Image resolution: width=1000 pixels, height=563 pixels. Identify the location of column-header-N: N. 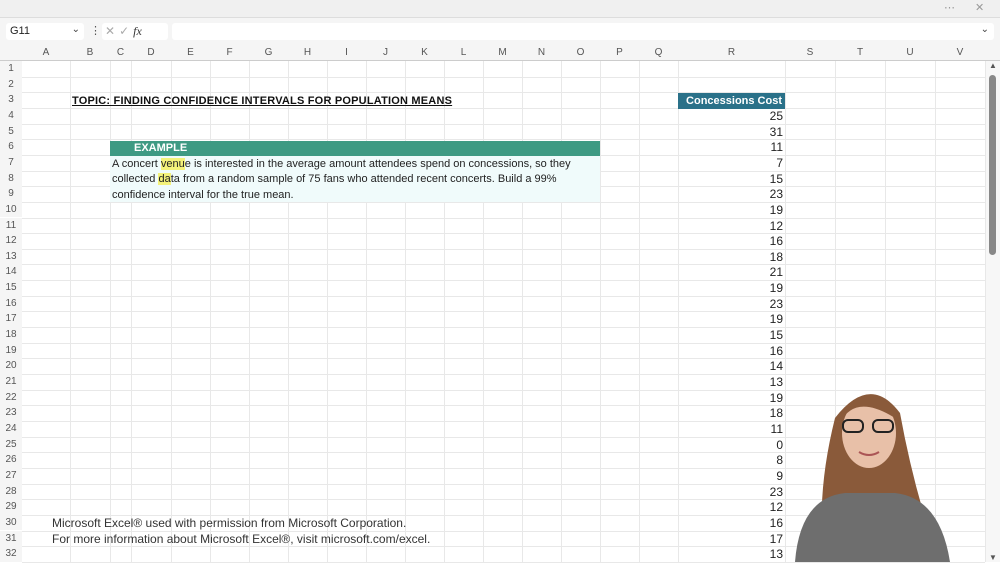
(541, 52).